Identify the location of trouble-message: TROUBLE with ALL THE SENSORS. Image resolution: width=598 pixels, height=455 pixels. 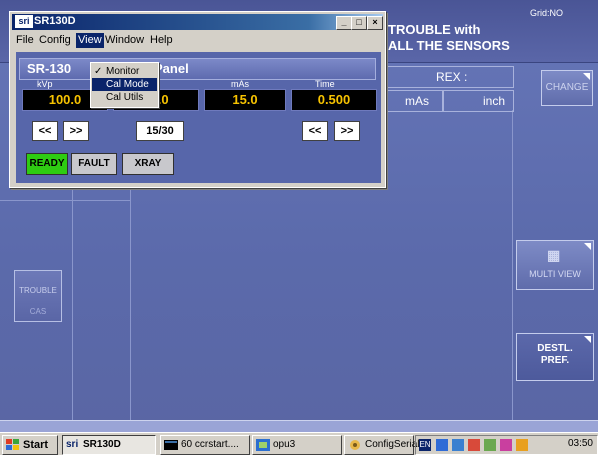
(449, 38).